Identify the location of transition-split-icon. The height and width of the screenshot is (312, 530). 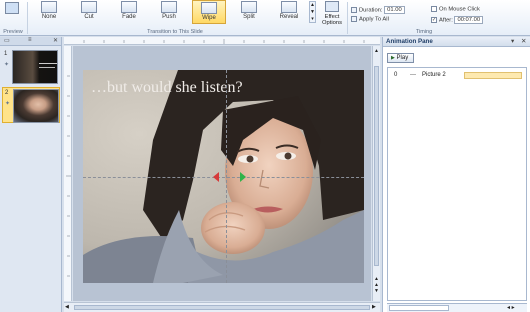
(249, 7).